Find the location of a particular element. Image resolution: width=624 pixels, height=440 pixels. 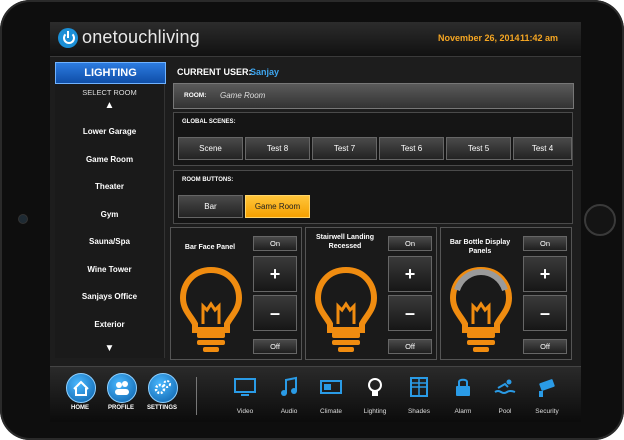

room-buttons-panel: ROOM BUTTONS: Bar Game Room is located at coordinates (373, 197).